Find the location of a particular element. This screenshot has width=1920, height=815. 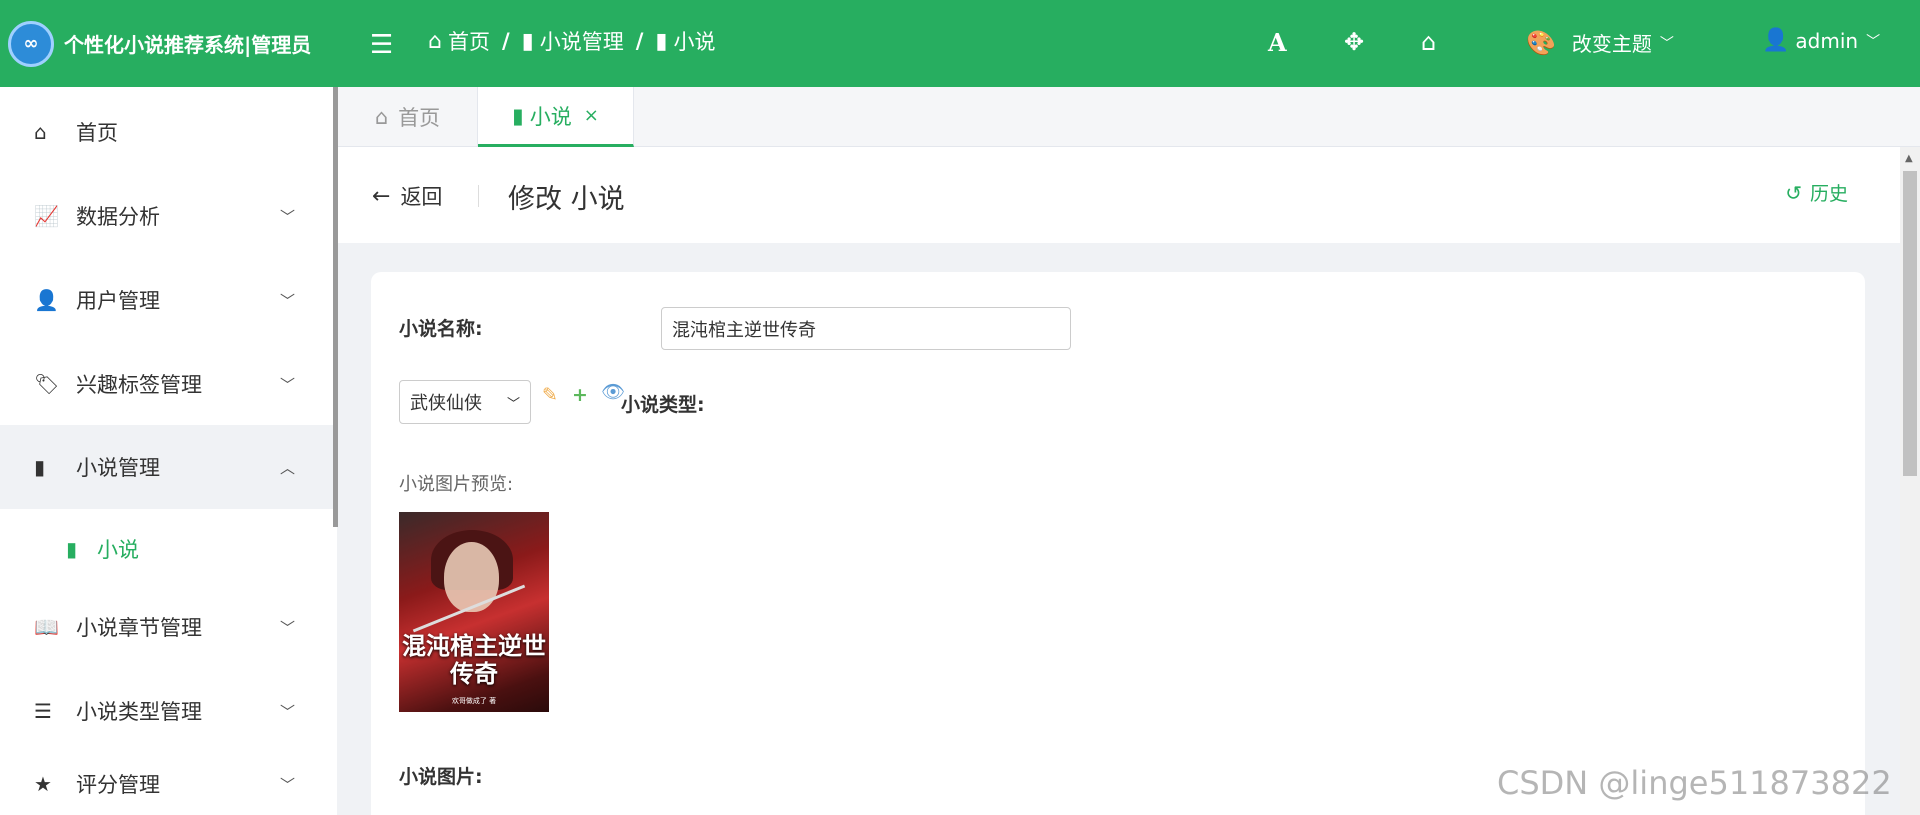

sidebar-item-novel-management: ▮ 小说管理 ︿ is located at coordinates (166, 467).